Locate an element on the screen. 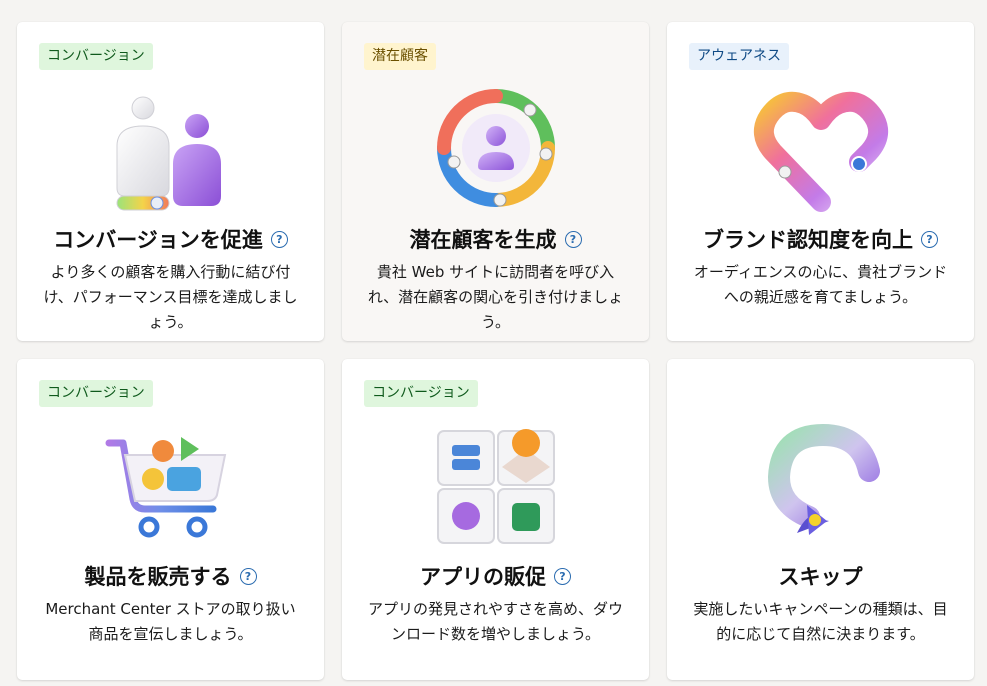 Image resolution: width=987 pixels, height=686 pixels. card-title: 製品を販売する is located at coordinates (158, 577).